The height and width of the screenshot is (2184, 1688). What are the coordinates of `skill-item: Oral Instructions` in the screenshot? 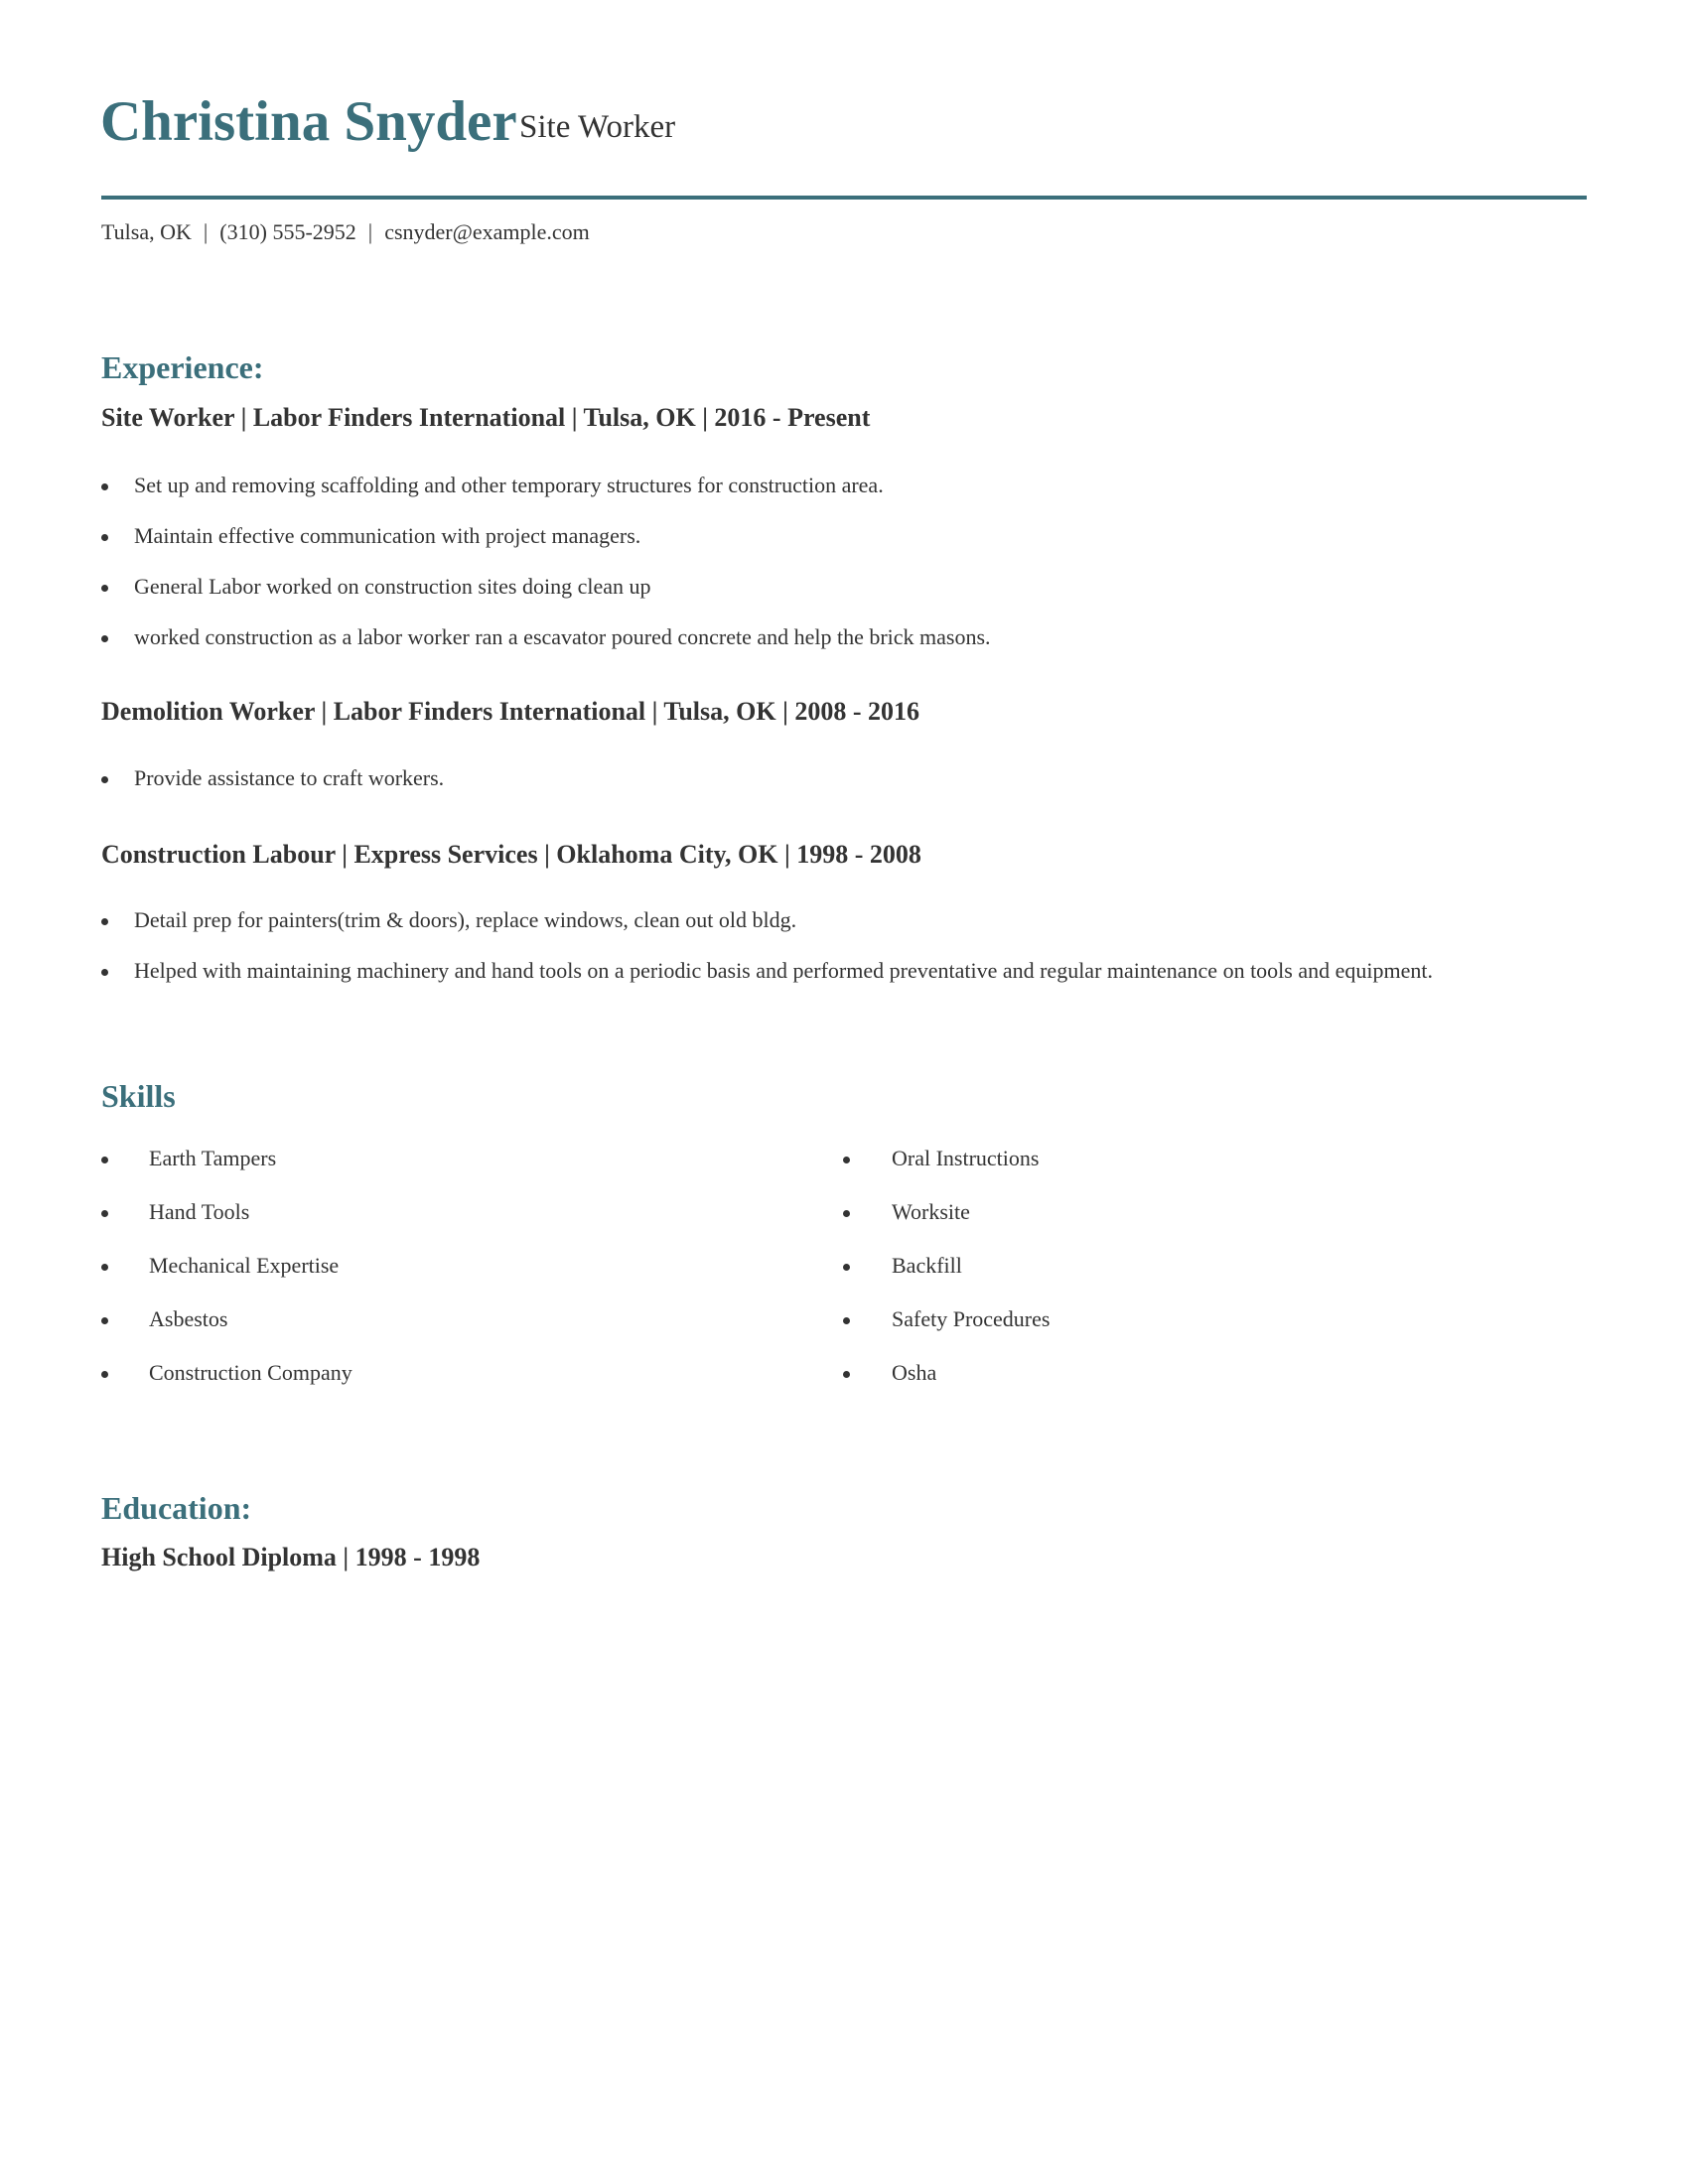 It's located at (966, 1158).